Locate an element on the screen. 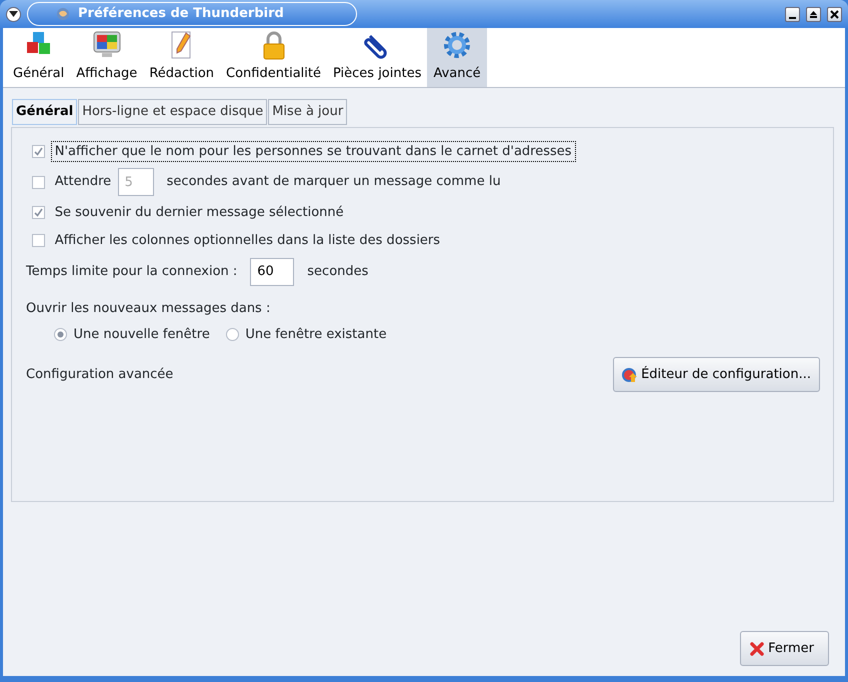 Image resolution: width=848 pixels, height=682 pixels. toolbar-tab: Avancé is located at coordinates (457, 57).